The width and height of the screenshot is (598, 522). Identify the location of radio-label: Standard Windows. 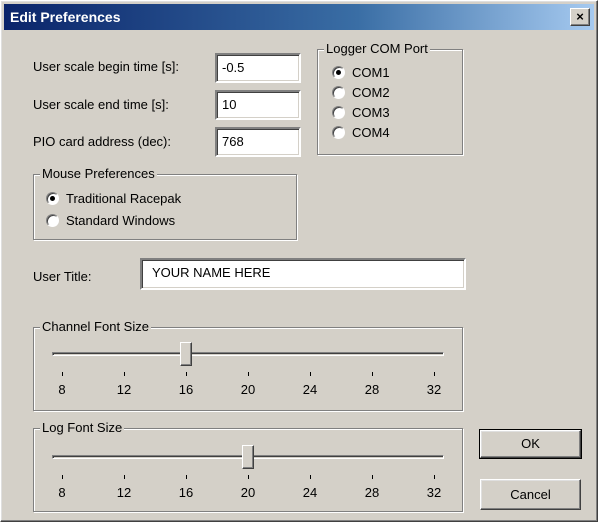
(121, 220).